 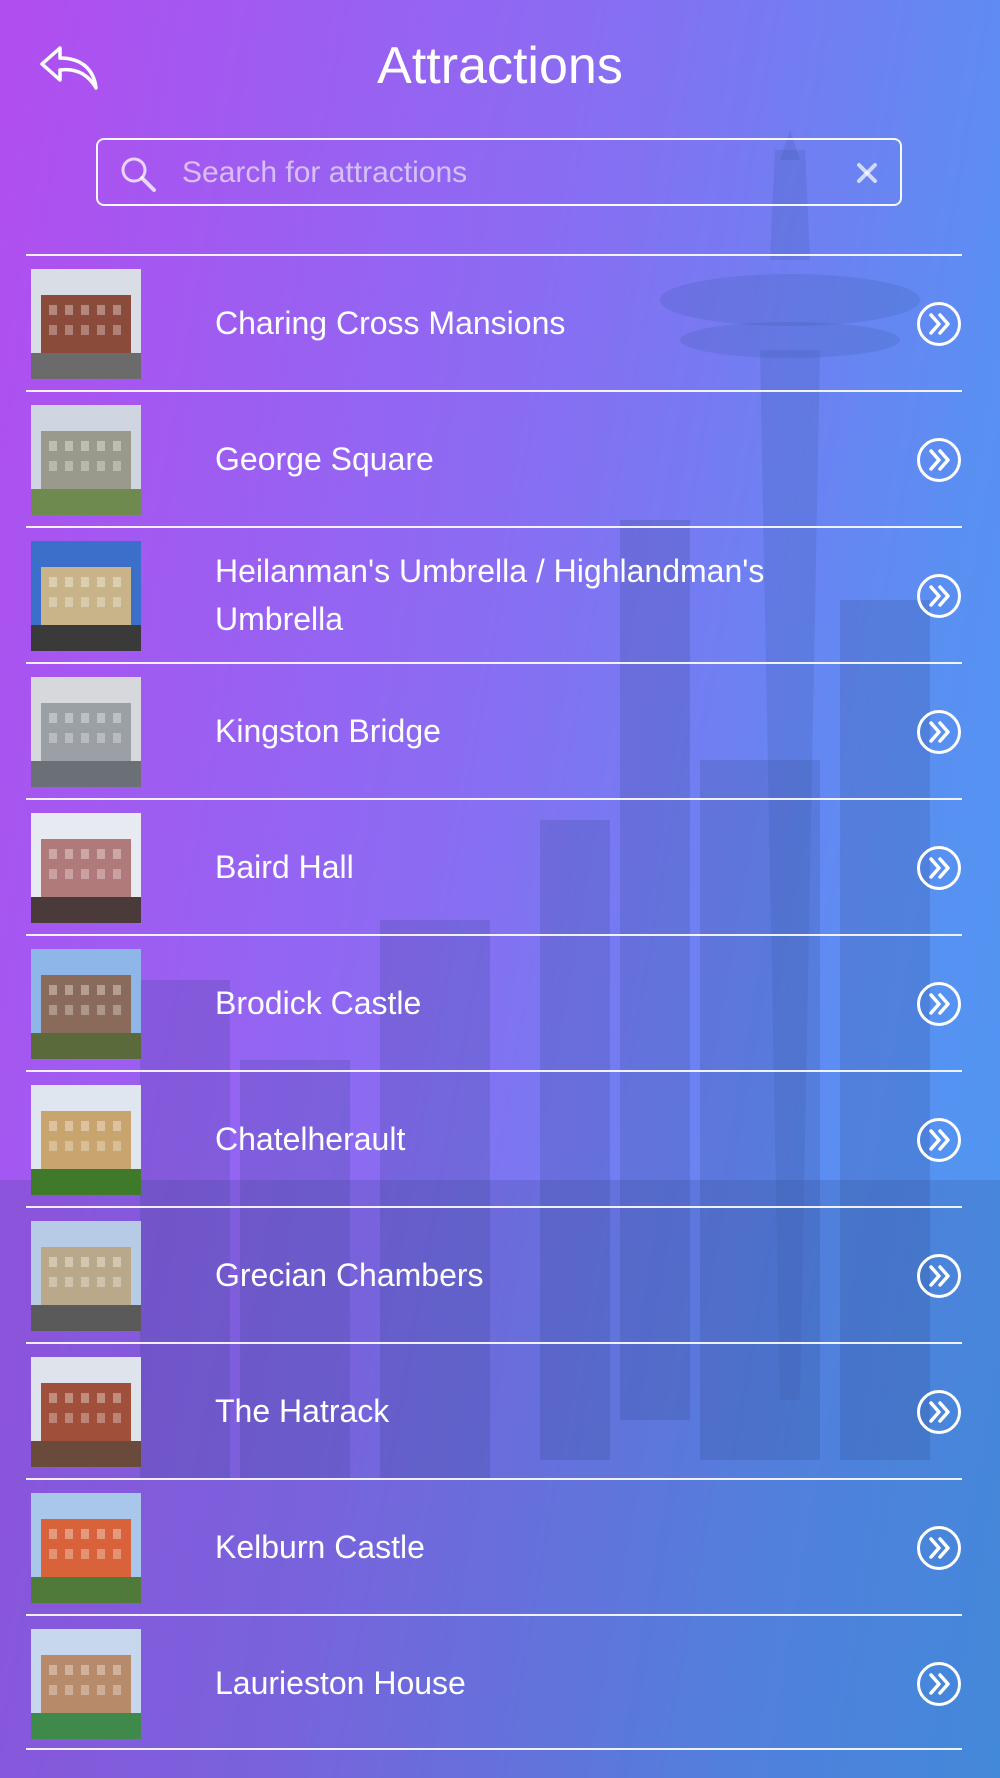 I want to click on attraction-label: Chatelherault, so click(x=310, y=1139).